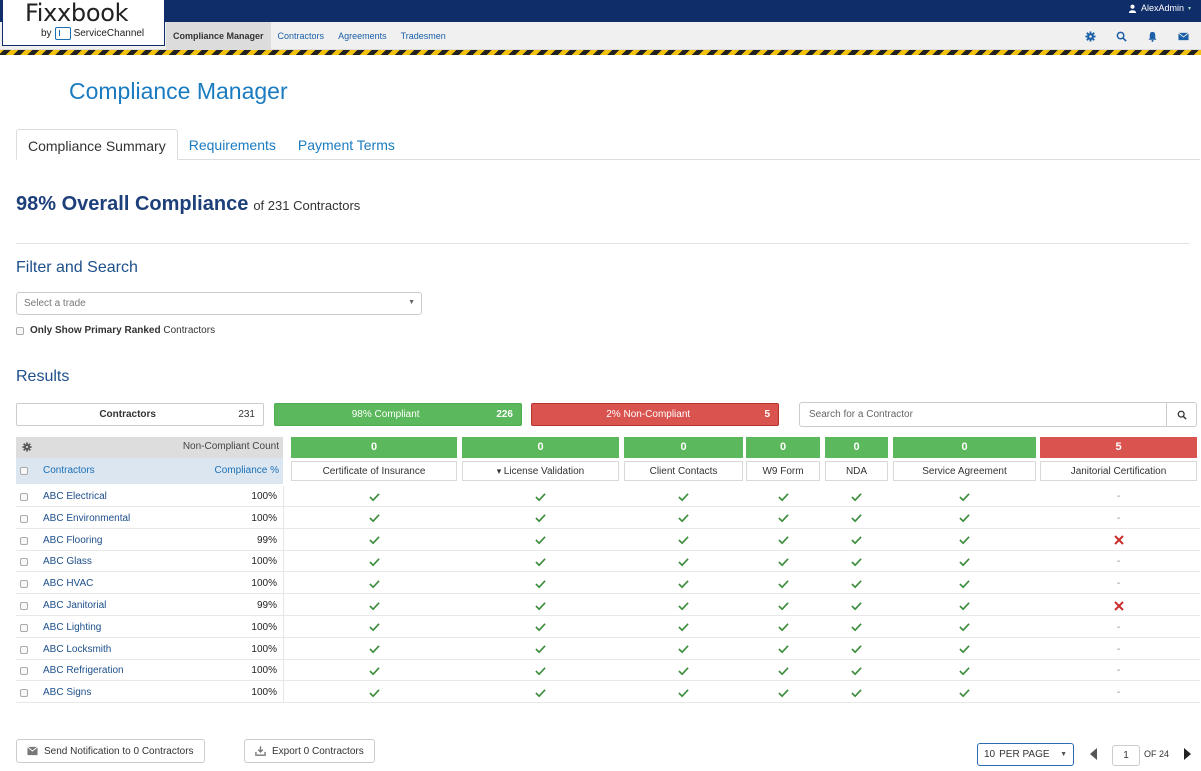  Describe the element at coordinates (72, 540) in the screenshot. I see `contractor-name-link: ABC Flooring` at that location.